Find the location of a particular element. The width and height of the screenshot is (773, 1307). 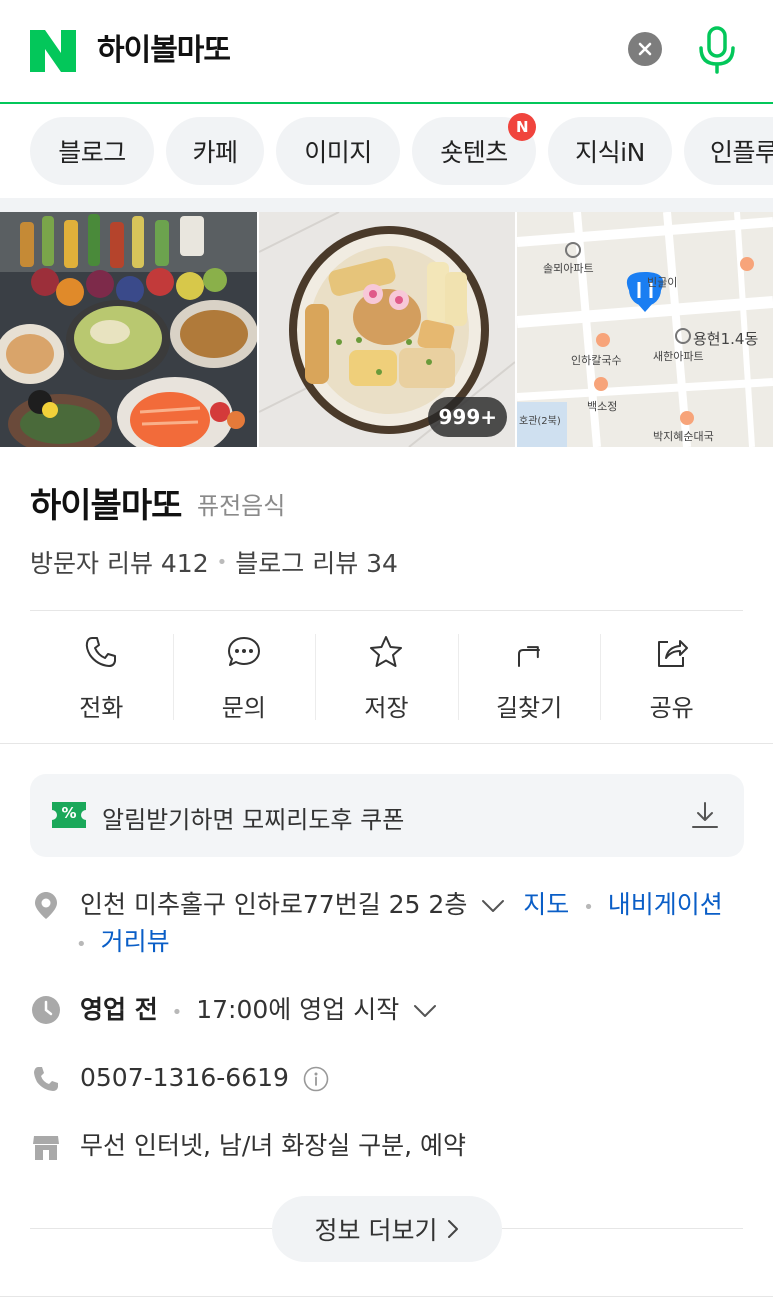

street-view-link: 거리뷰 is located at coordinates (135, 941).